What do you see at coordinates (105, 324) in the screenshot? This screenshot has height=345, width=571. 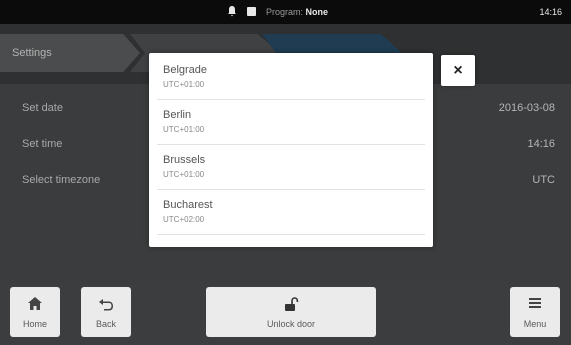 I see `back-label: Back` at bounding box center [105, 324].